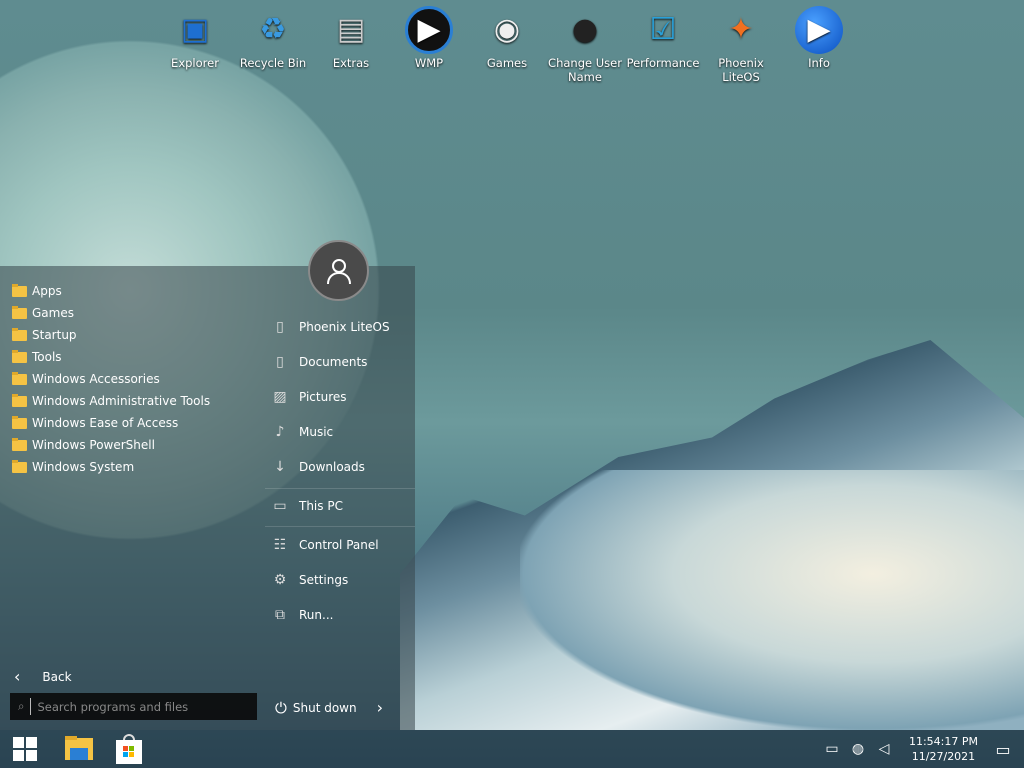  Describe the element at coordinates (585, 29) in the screenshot. I see `users-icon: ●` at that location.